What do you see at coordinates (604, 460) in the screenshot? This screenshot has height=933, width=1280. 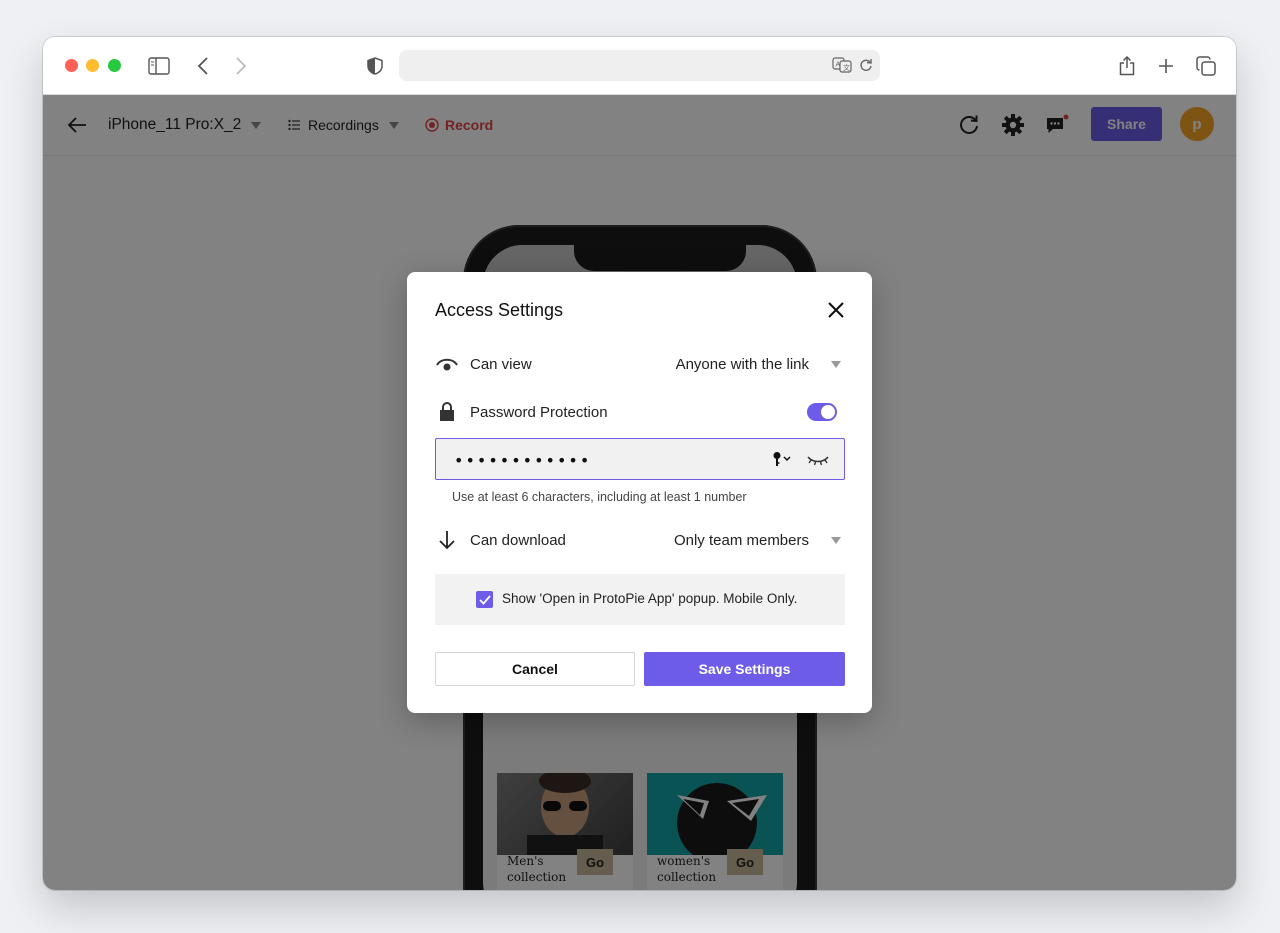 I see `password-field` at bounding box center [604, 460].